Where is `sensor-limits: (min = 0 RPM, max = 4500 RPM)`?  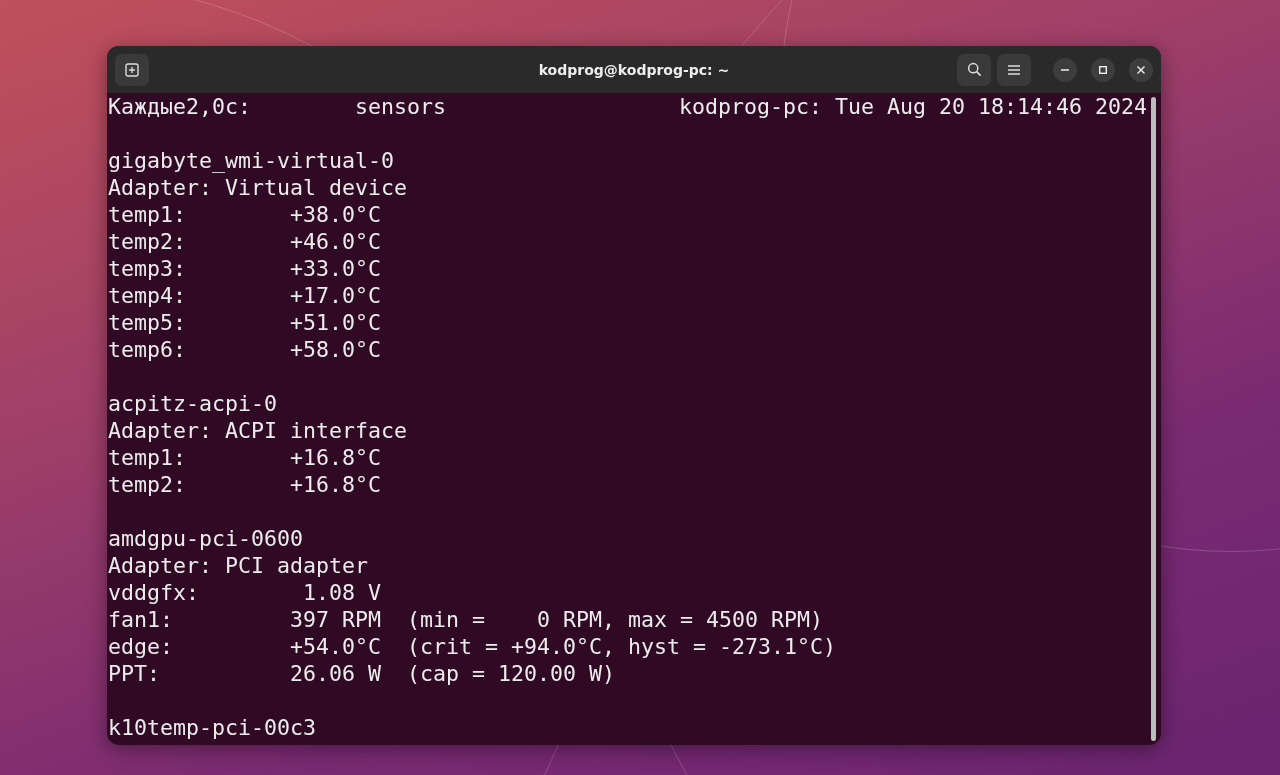 sensor-limits: (min = 0 RPM, max = 4500 RPM) is located at coordinates (615, 619).